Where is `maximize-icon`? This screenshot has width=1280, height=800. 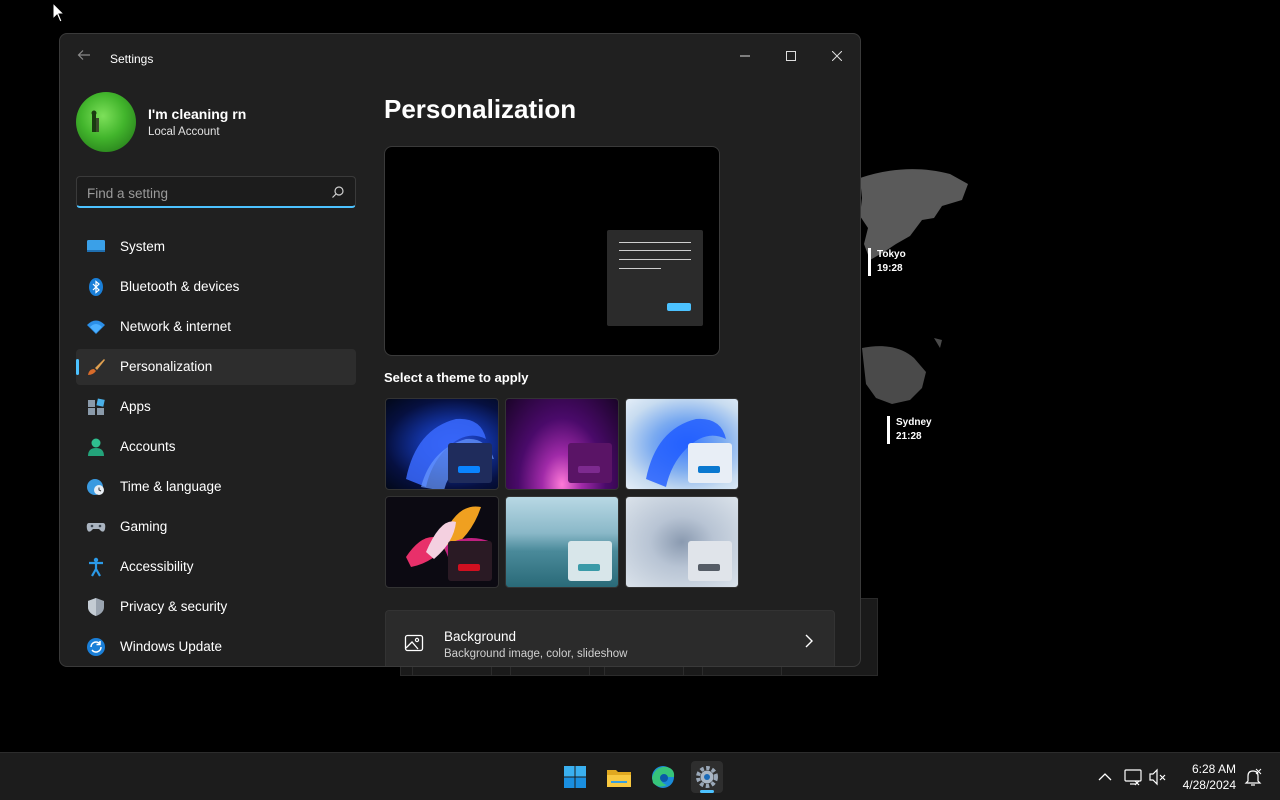 maximize-icon is located at coordinates (791, 56).